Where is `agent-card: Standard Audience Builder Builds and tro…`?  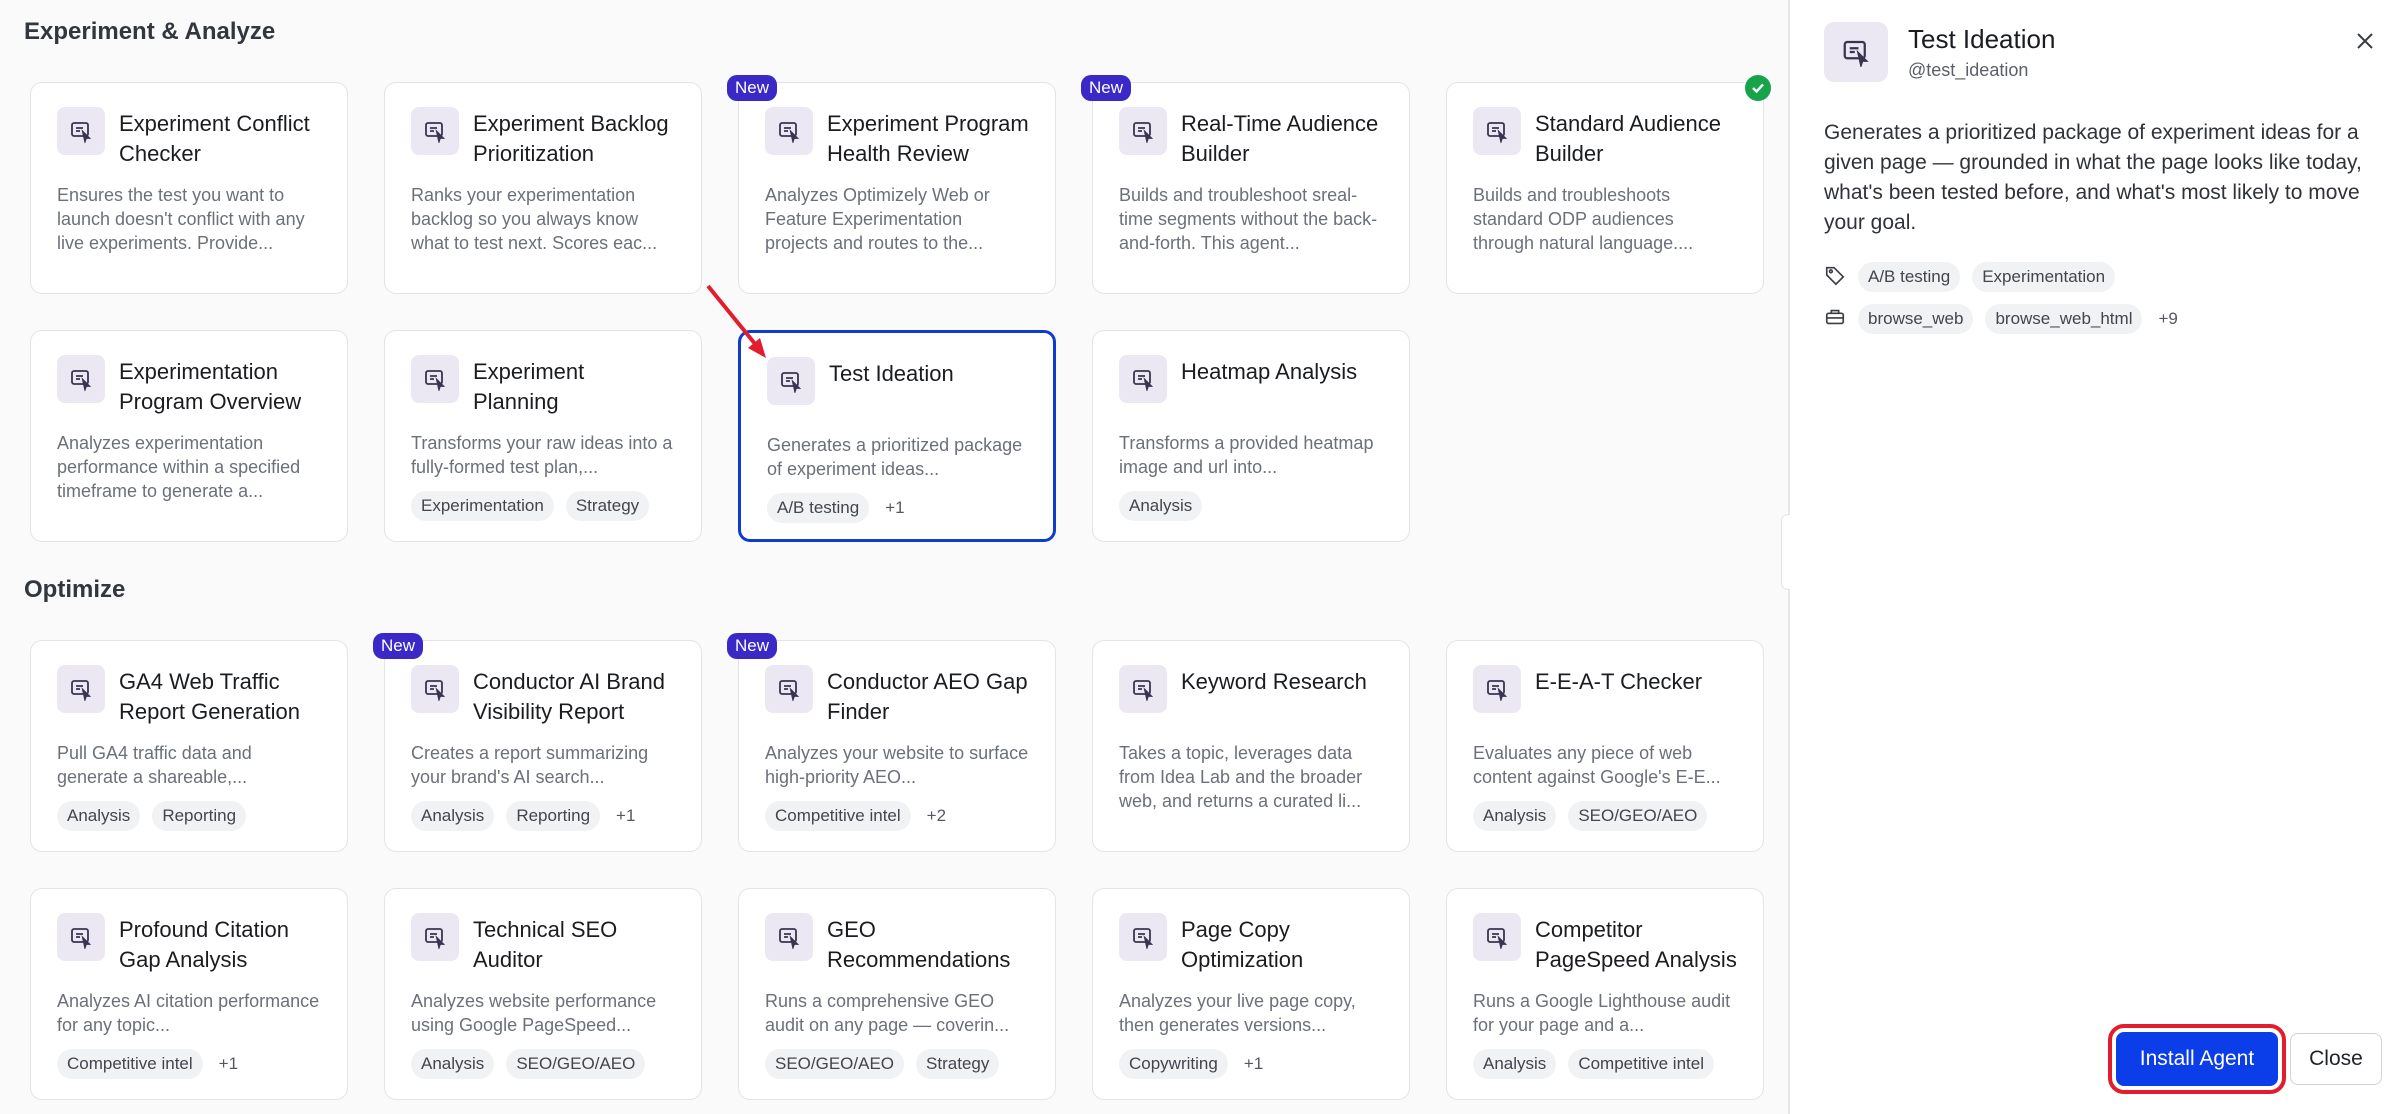
agent-card: Standard Audience Builder Builds and tro… is located at coordinates (1608, 184).